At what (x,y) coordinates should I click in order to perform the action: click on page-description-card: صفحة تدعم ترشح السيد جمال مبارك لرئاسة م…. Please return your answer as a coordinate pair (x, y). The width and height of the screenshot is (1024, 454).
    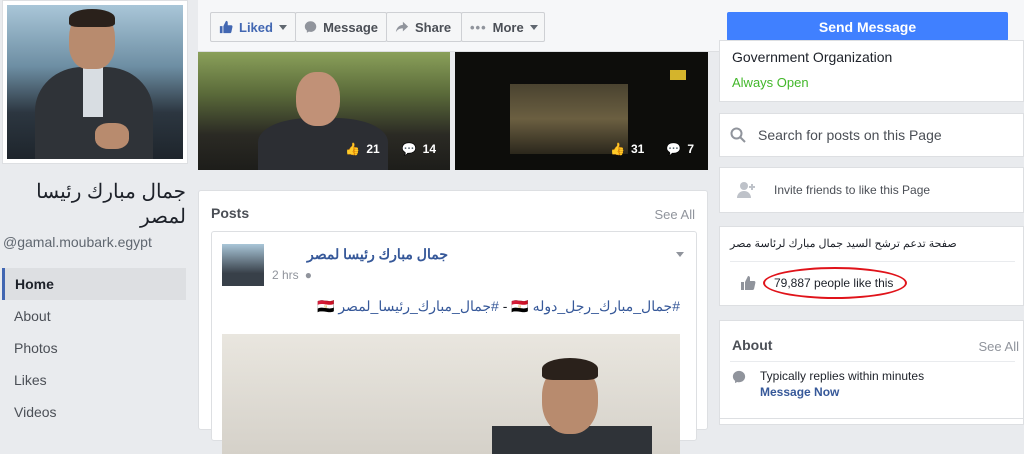
    Looking at the image, I should click on (871, 266).